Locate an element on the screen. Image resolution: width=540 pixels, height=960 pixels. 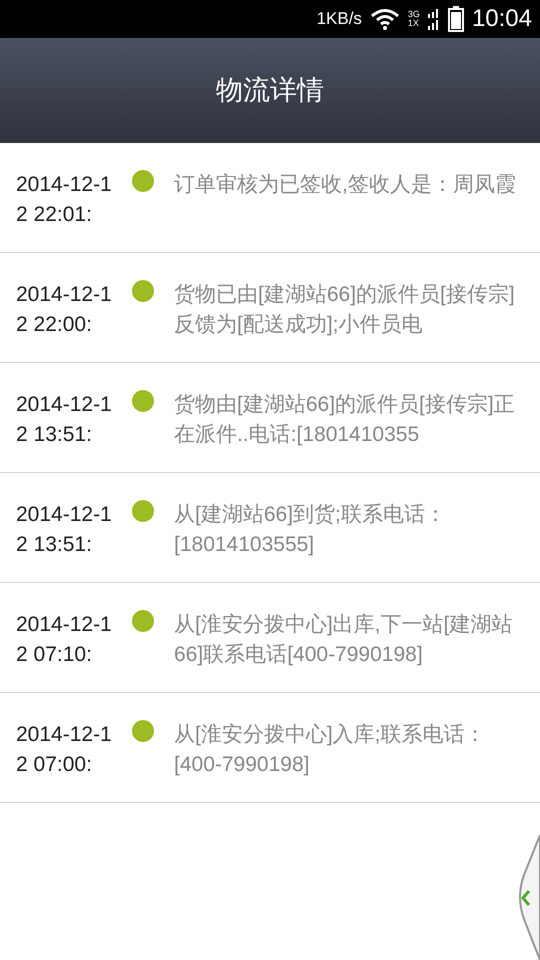
event-description: 订单审核为已签收,签收人是：周凤霞 is located at coordinates (345, 185).